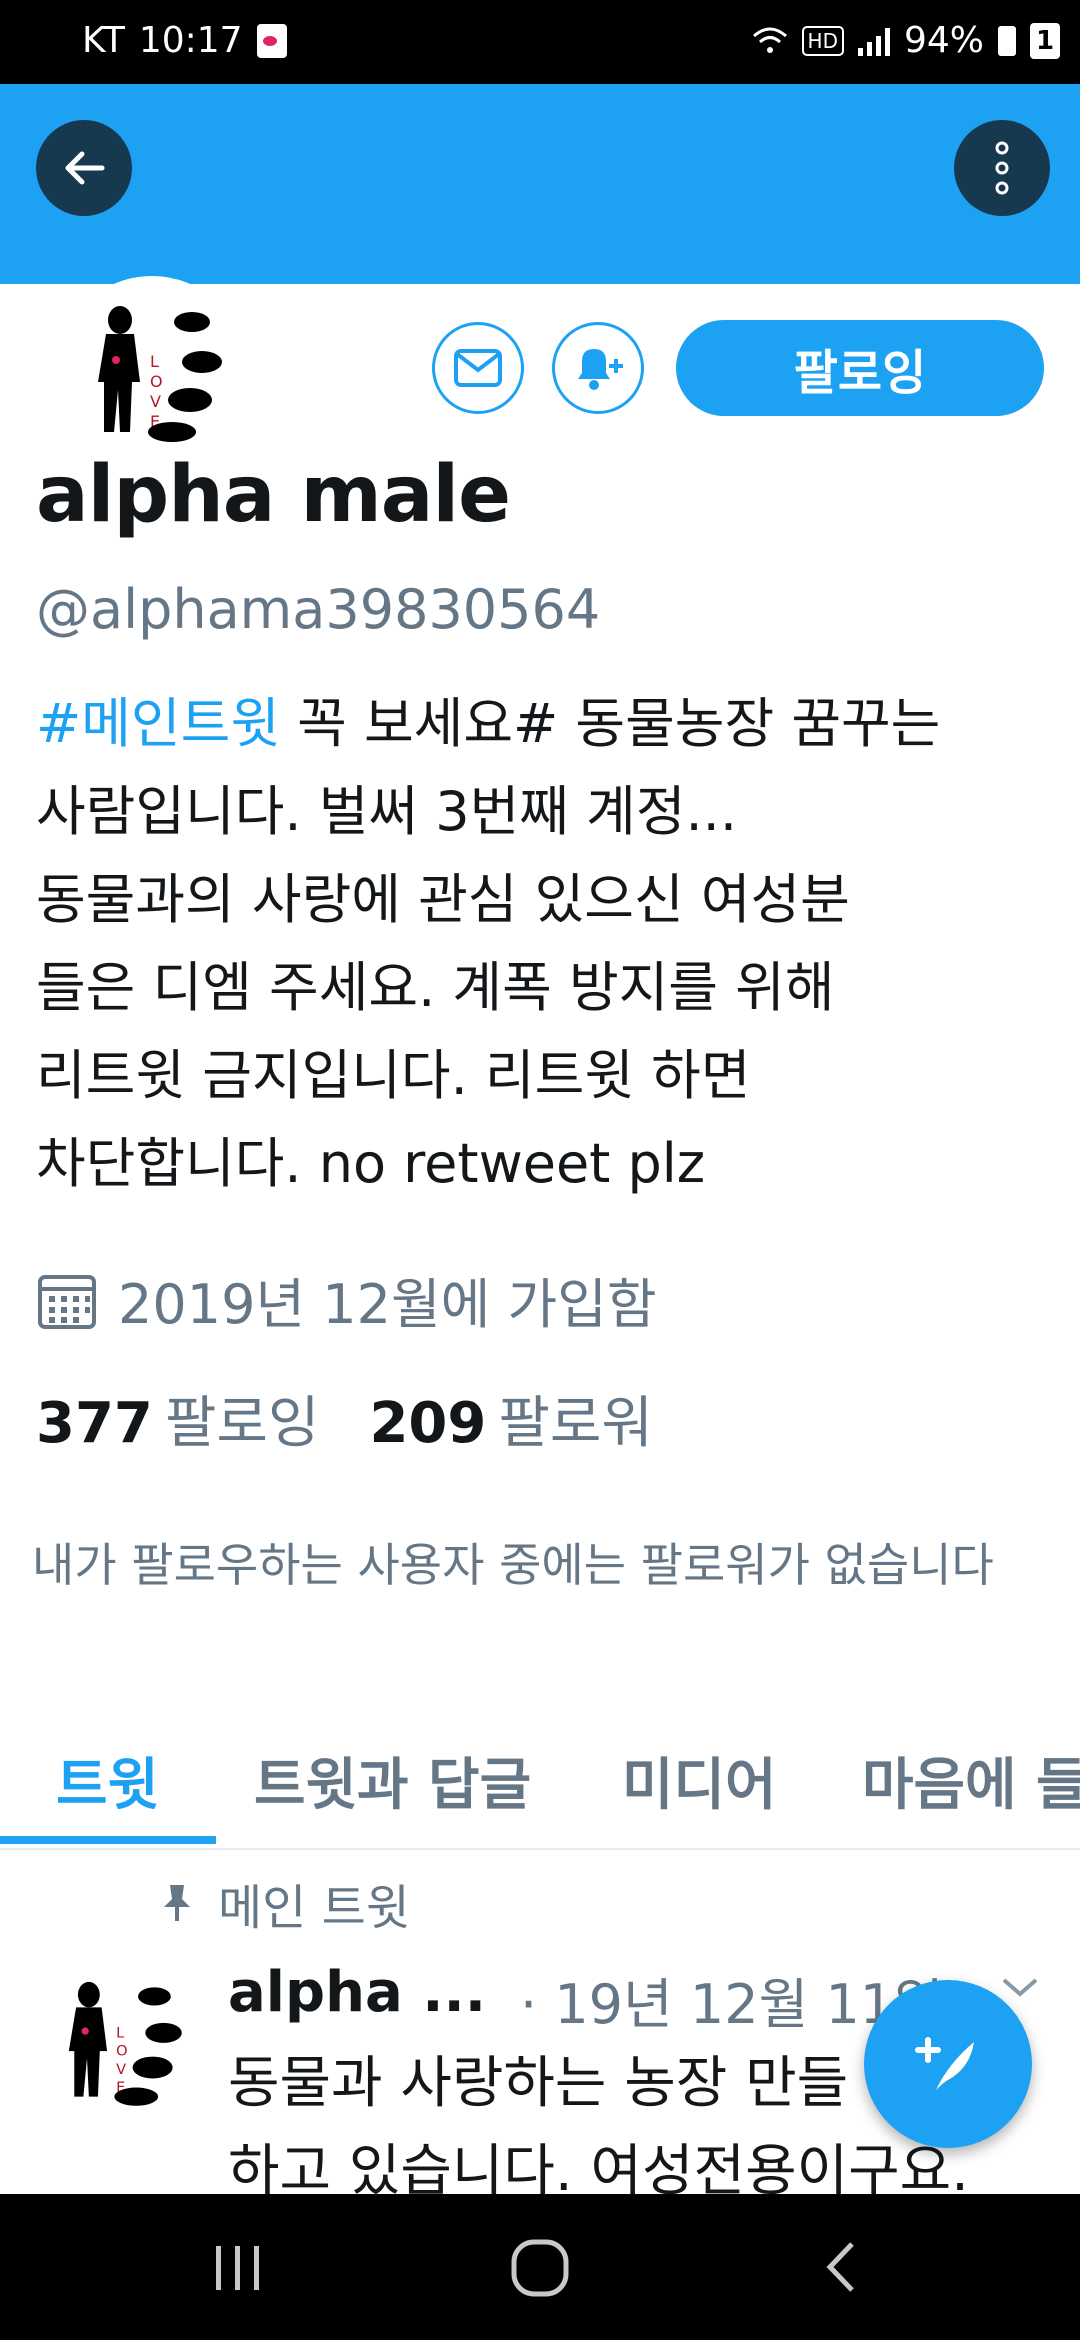 Image resolution: width=1080 pixels, height=2340 pixels. I want to click on back-button, so click(84, 168).